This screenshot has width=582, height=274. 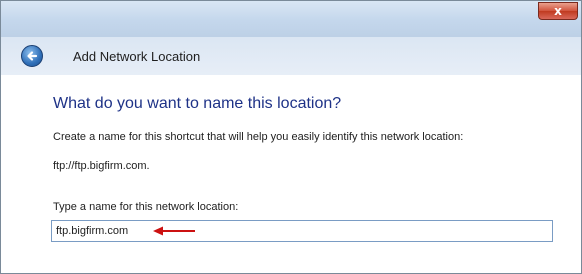 I want to click on close-button: x, so click(x=558, y=11).